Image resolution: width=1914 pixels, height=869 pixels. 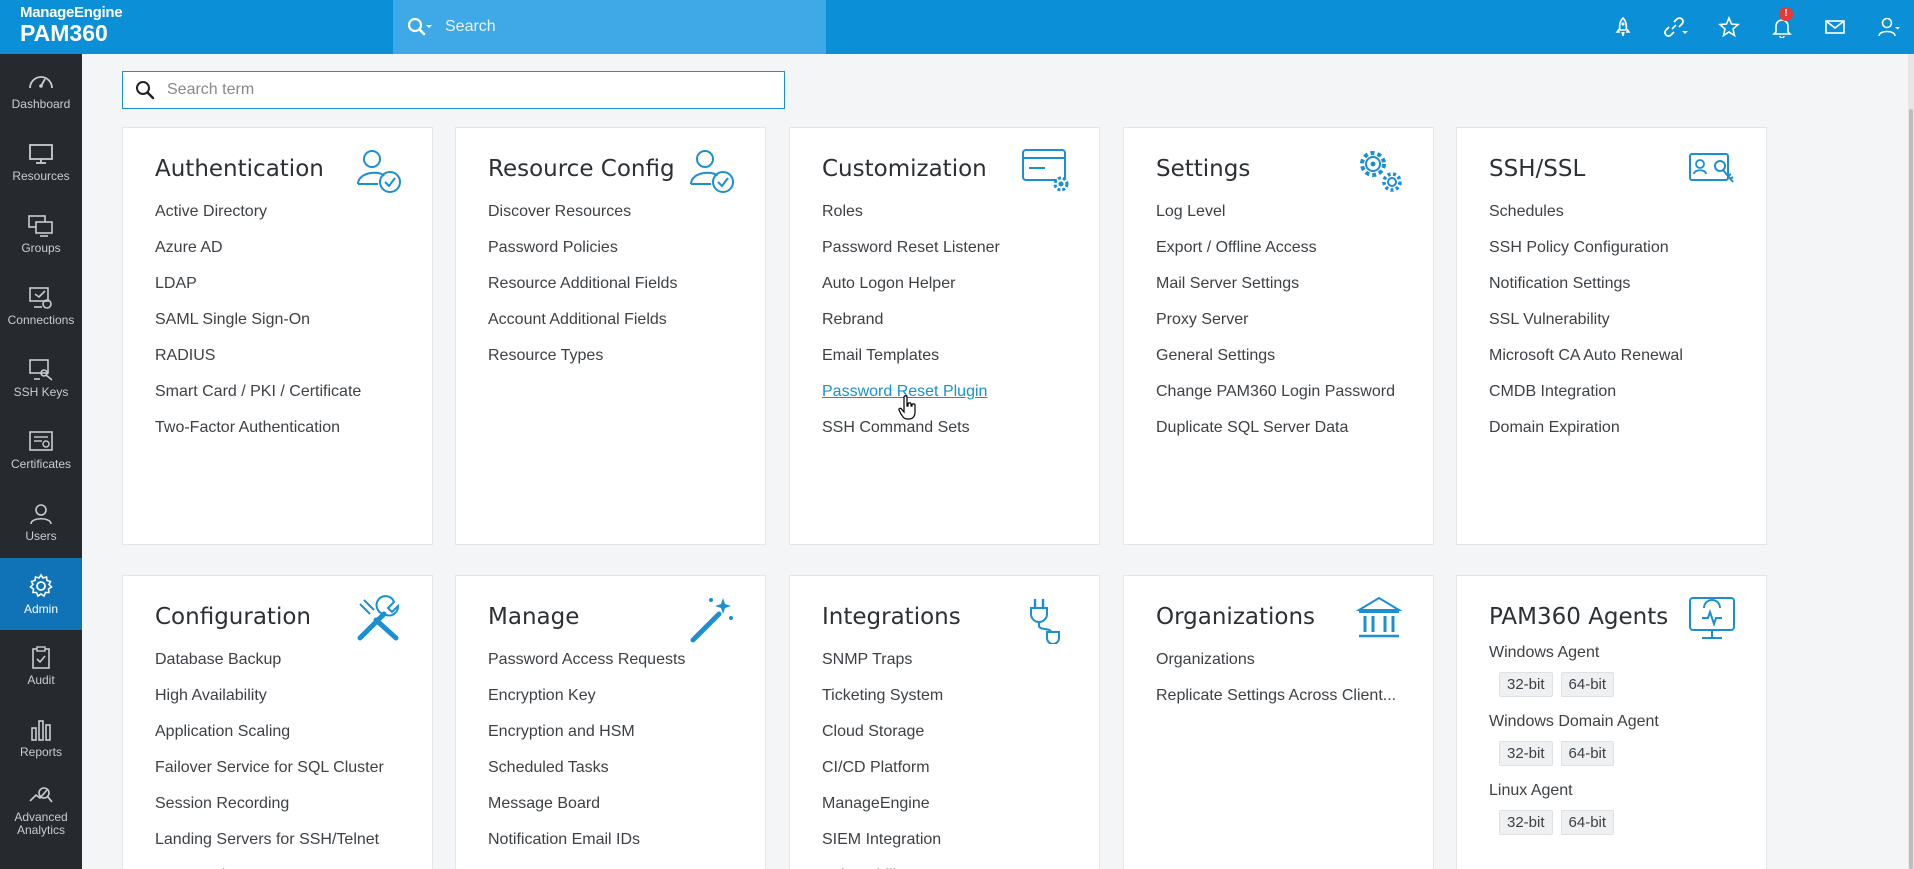 I want to click on link-duplicate-sql-data: Duplicate SQL Server Data, so click(x=1275, y=428).